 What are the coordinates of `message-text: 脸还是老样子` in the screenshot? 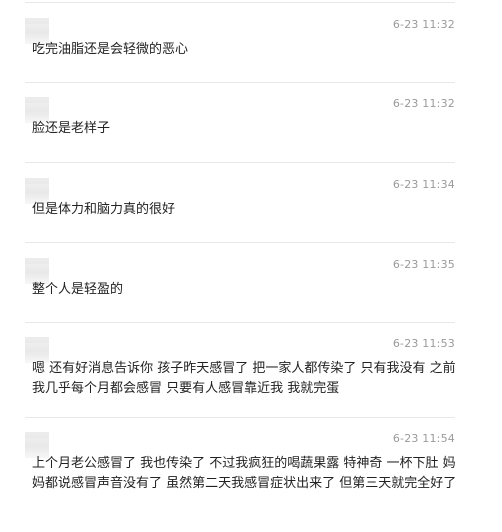 It's located at (71, 128).